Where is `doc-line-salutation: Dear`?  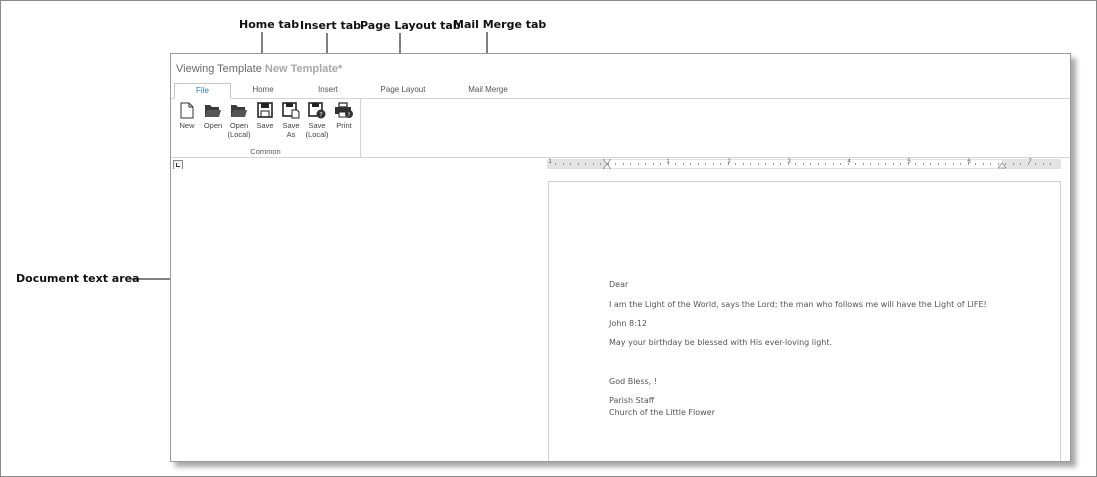
doc-line-salutation: Dear is located at coordinates (618, 284).